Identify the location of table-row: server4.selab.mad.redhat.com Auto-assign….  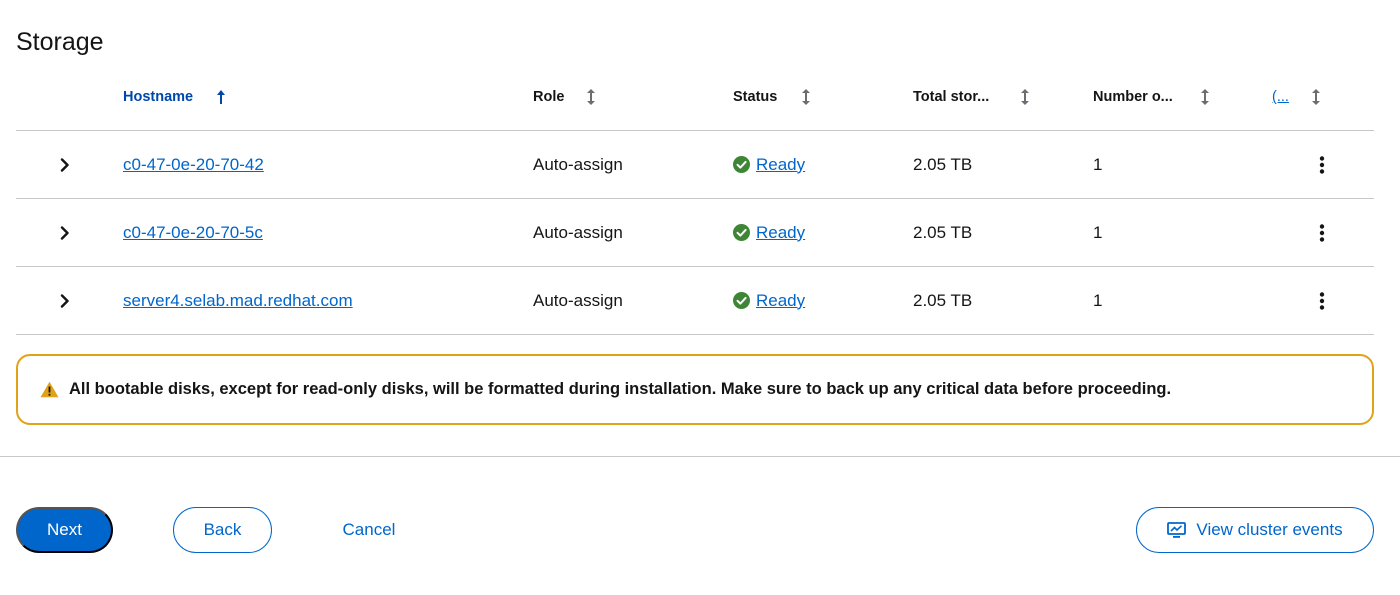
(695, 301).